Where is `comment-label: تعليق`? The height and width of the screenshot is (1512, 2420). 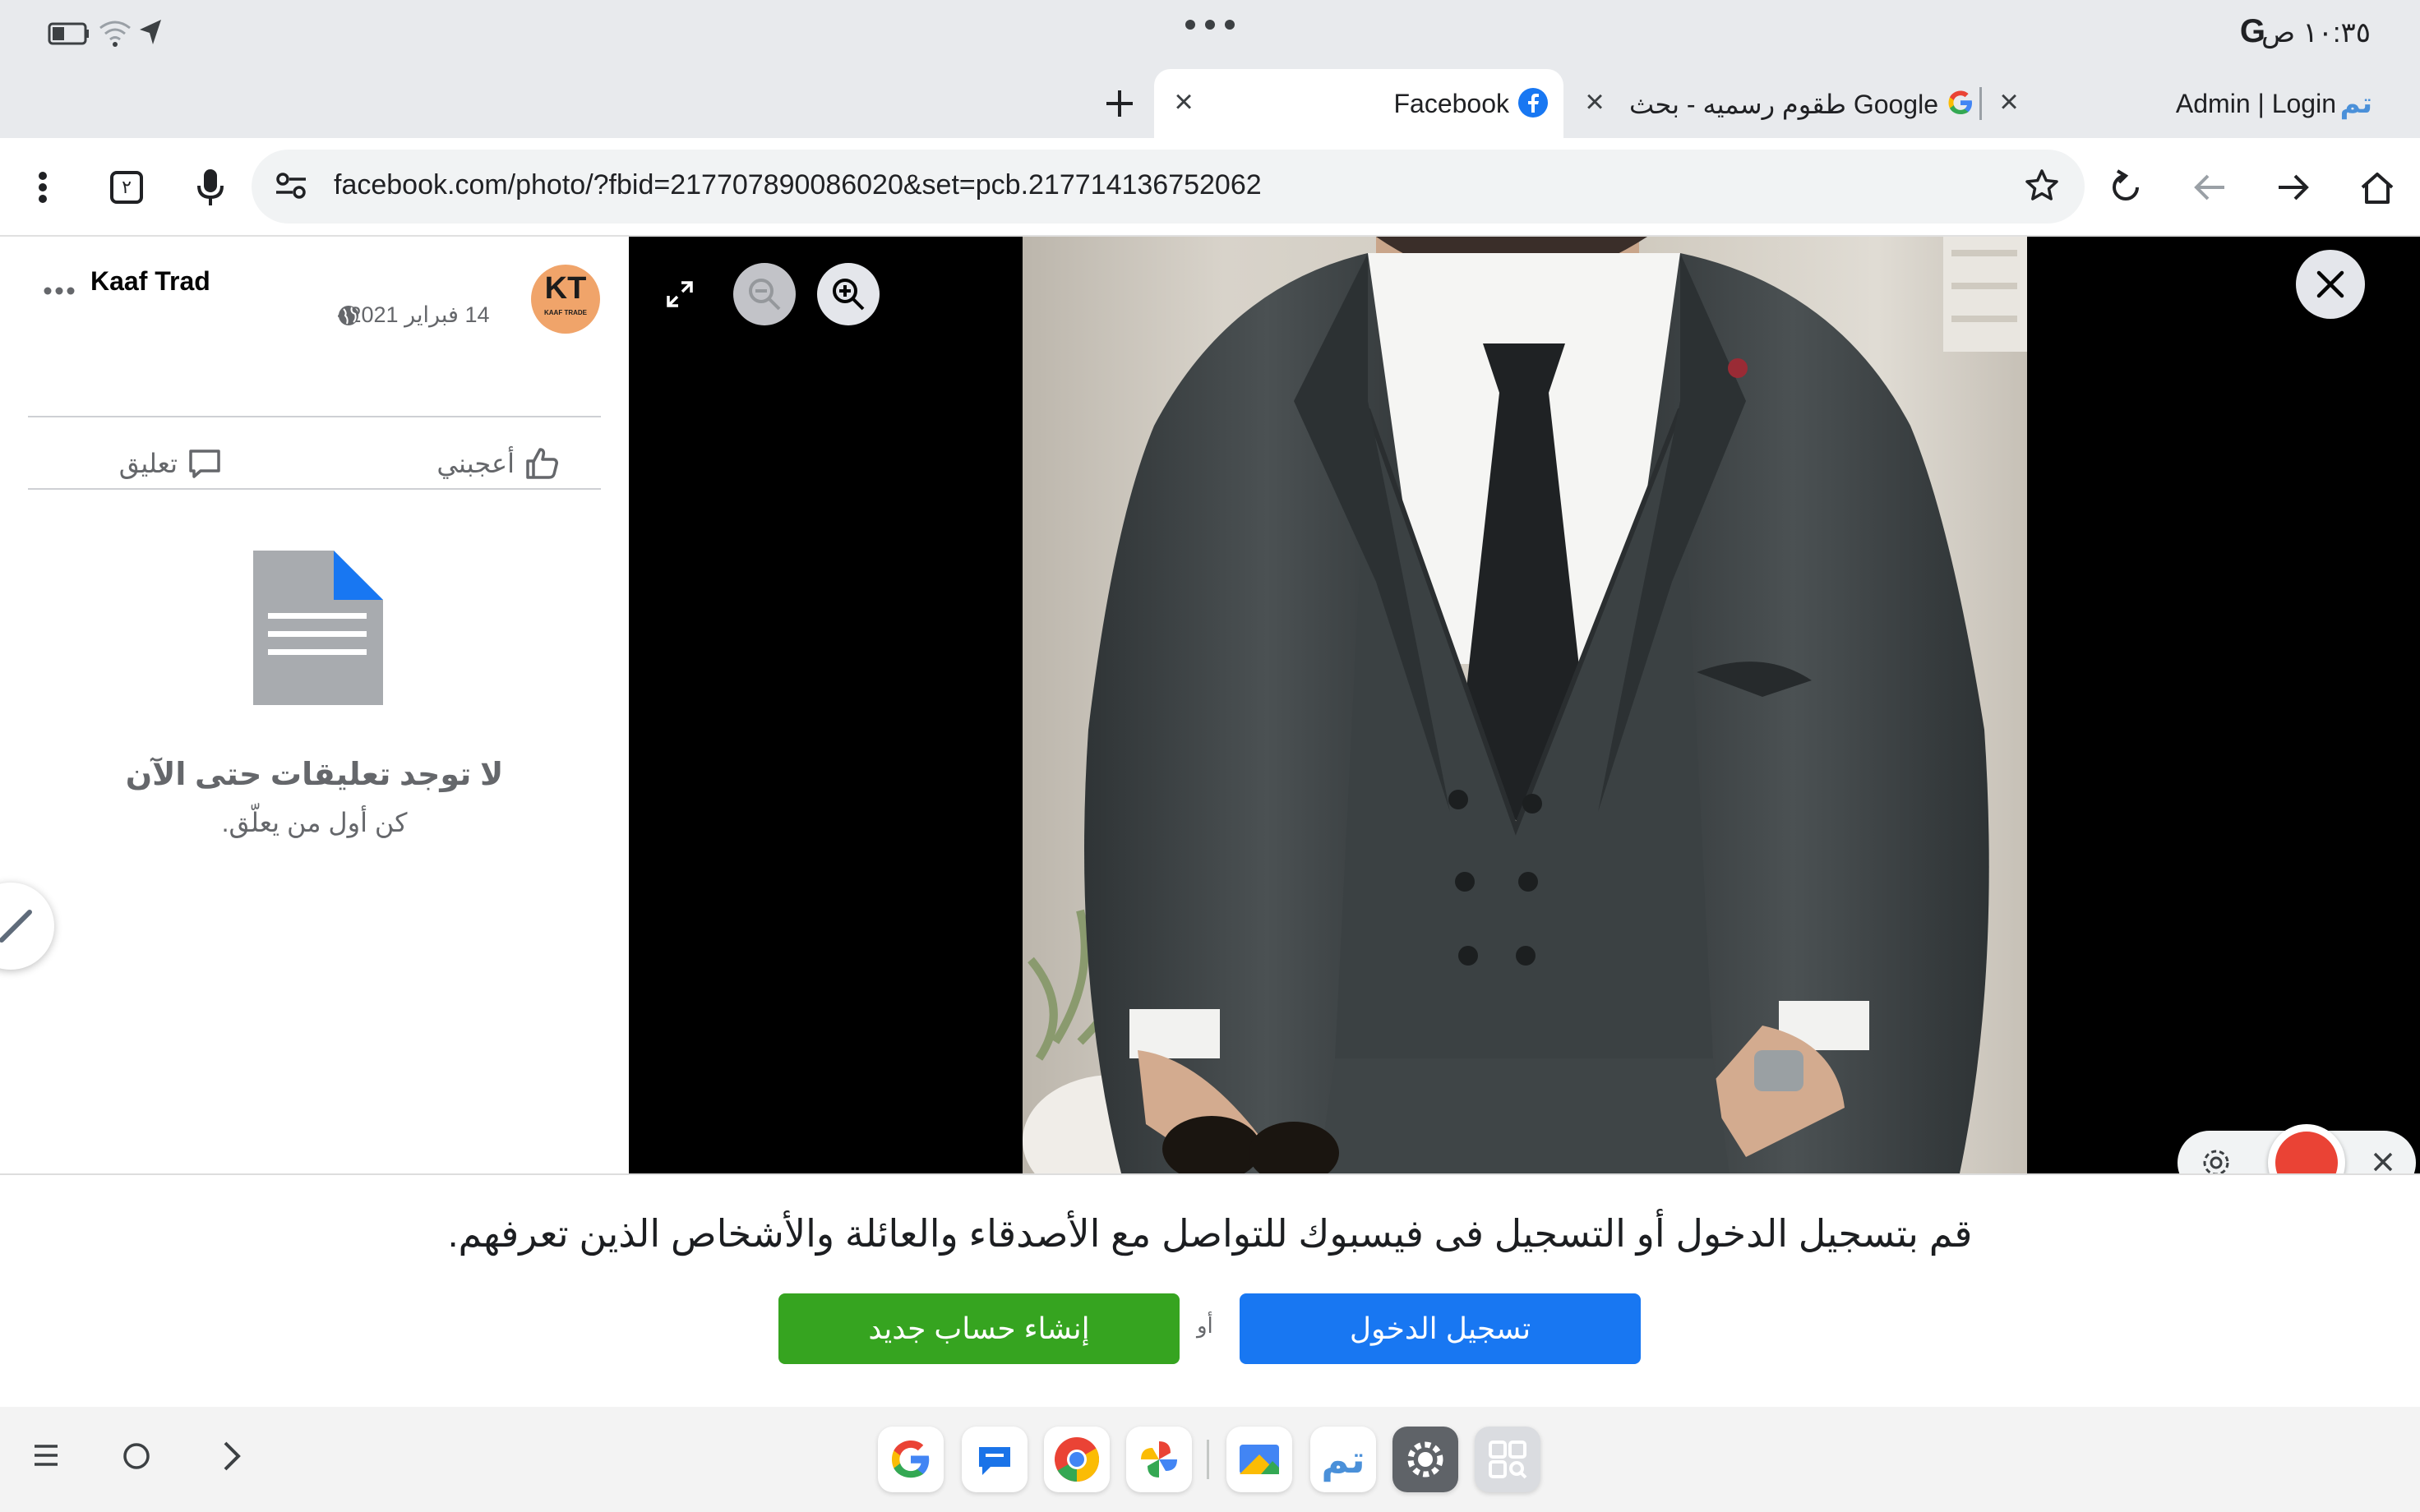
comment-label: تعليق is located at coordinates (148, 463).